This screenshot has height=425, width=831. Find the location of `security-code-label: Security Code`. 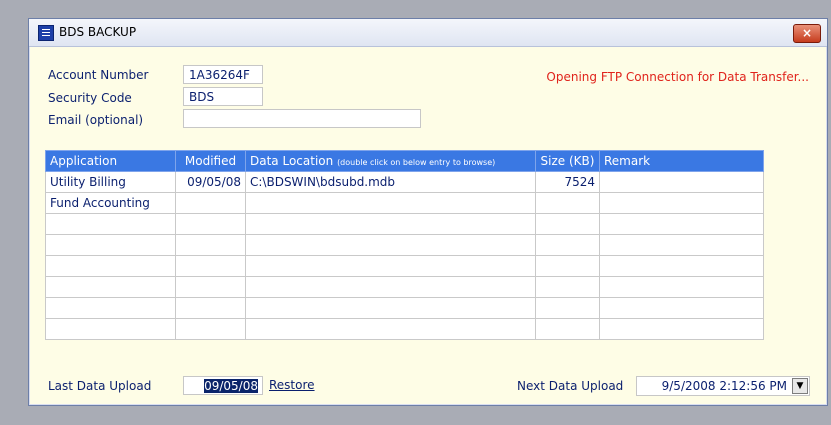

security-code-label: Security Code is located at coordinates (90, 98).